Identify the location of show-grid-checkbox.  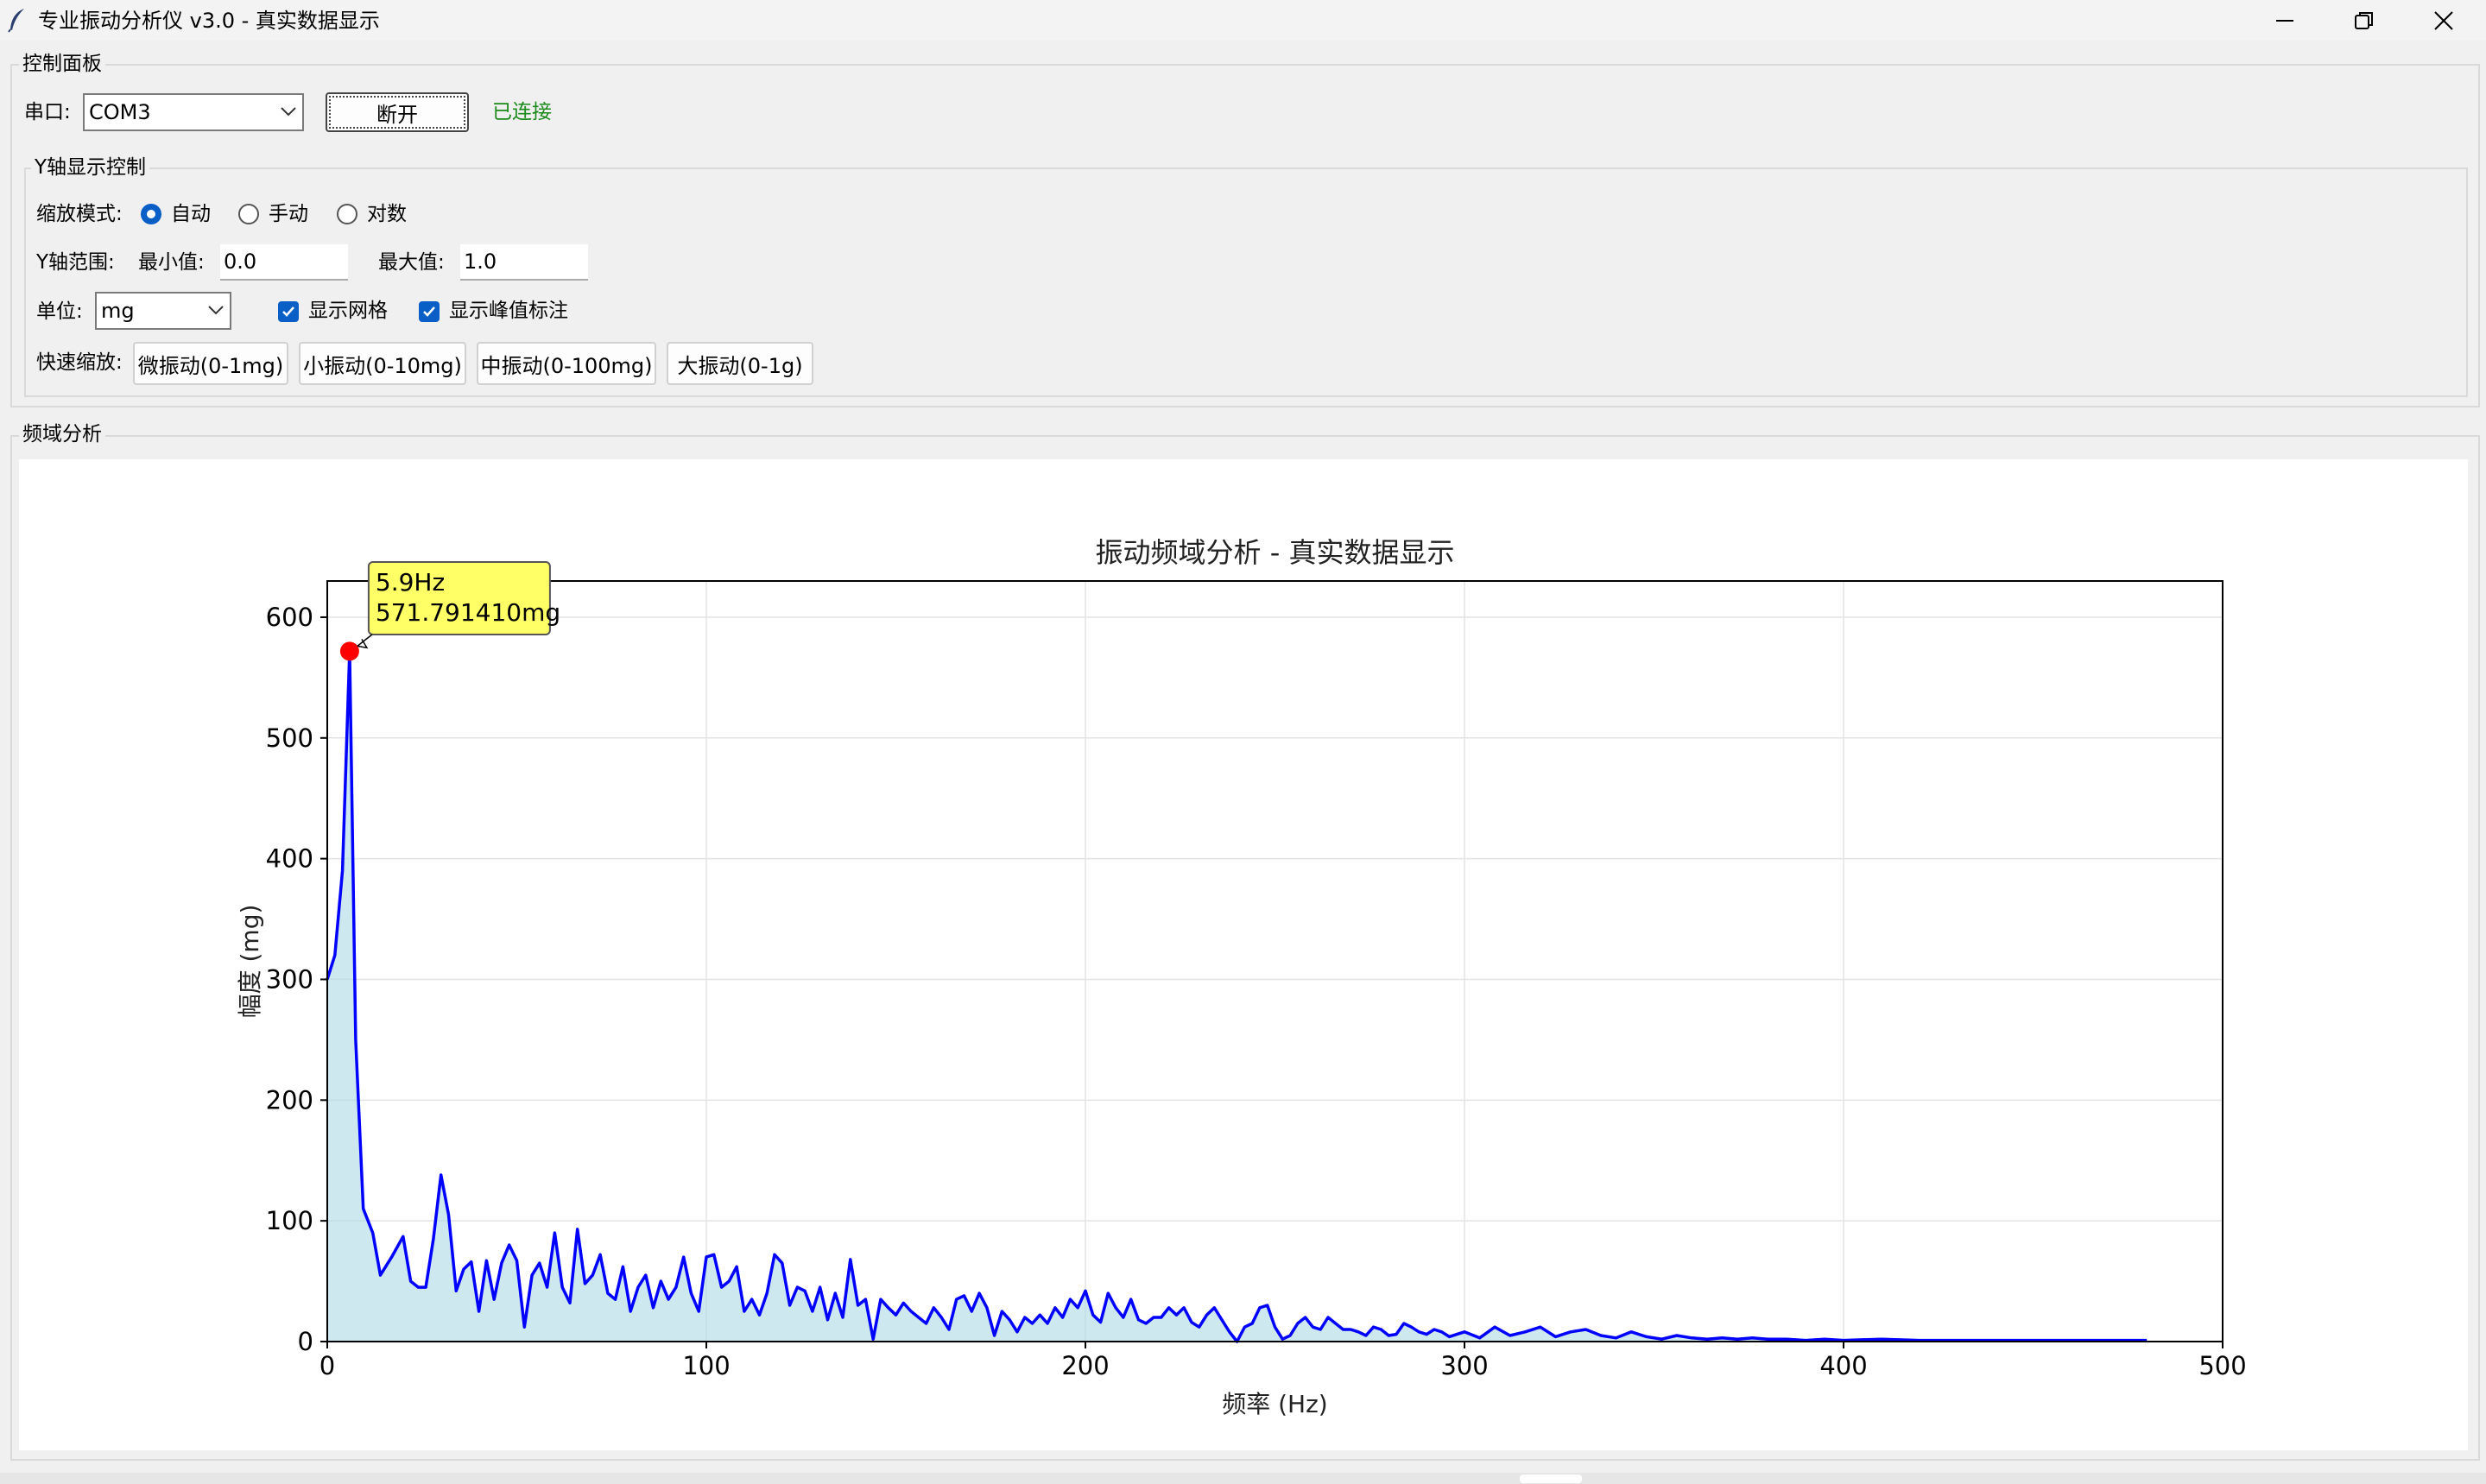
(288, 311).